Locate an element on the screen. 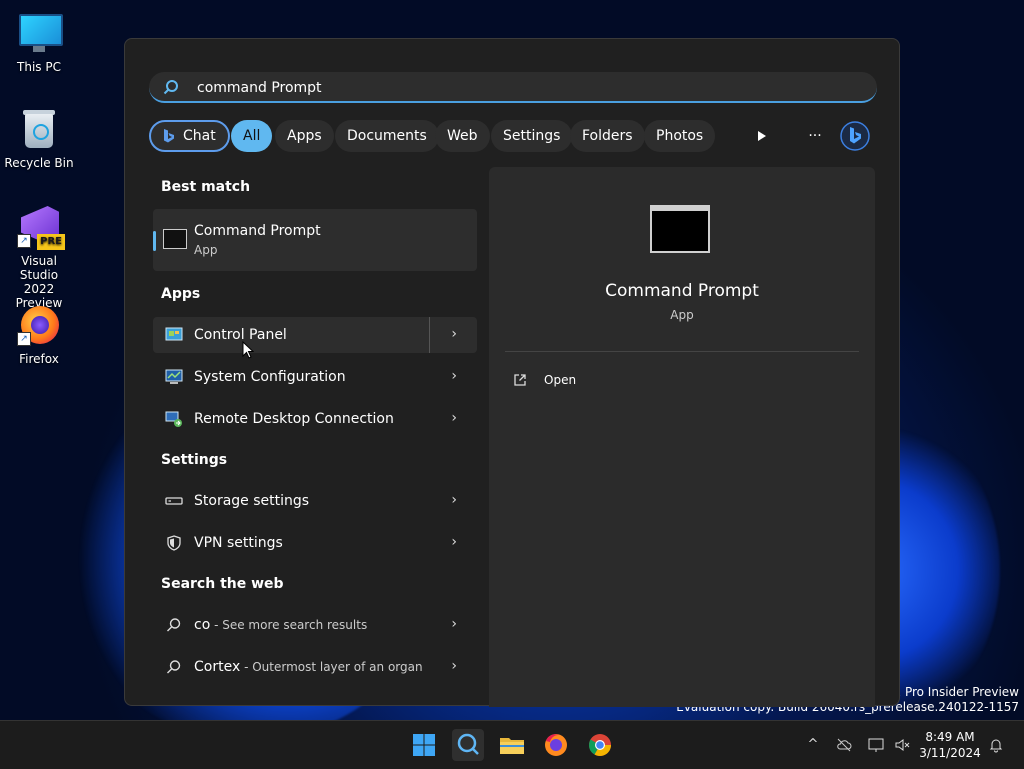  firefox-icon: ↗ is located at coordinates (39, 324).